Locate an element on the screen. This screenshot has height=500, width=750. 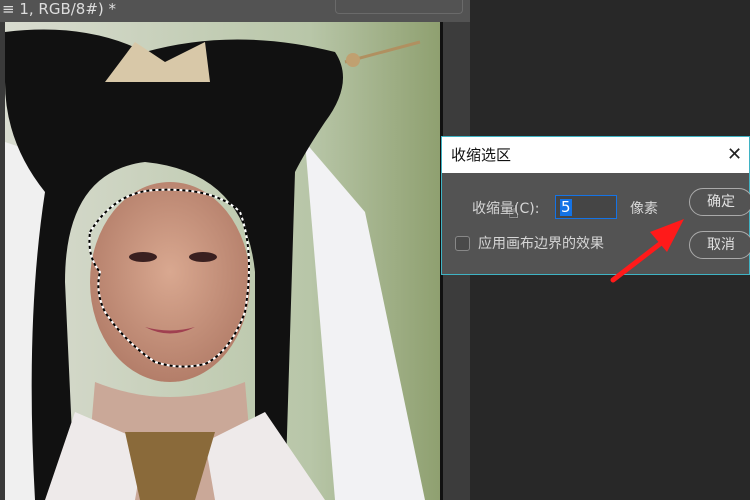
contract-amount-input: 5 is located at coordinates (586, 207).